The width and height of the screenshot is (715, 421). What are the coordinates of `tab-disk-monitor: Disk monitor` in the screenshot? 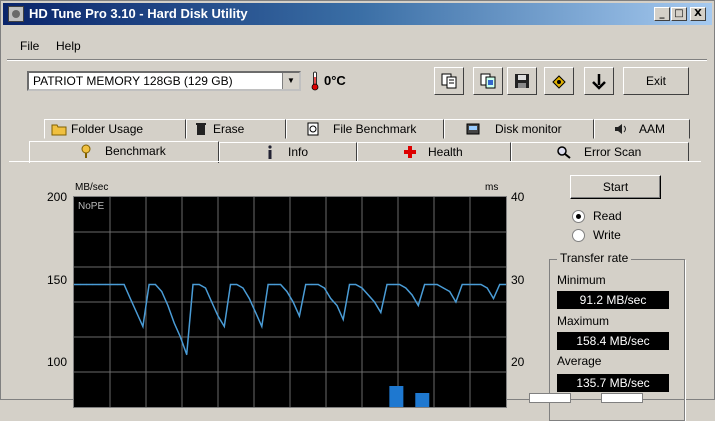 It's located at (519, 129).